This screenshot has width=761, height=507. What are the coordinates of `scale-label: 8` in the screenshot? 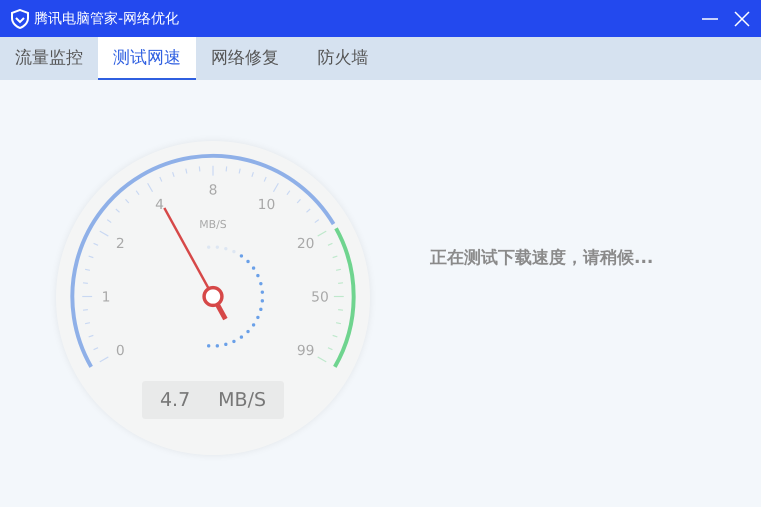 It's located at (213, 190).